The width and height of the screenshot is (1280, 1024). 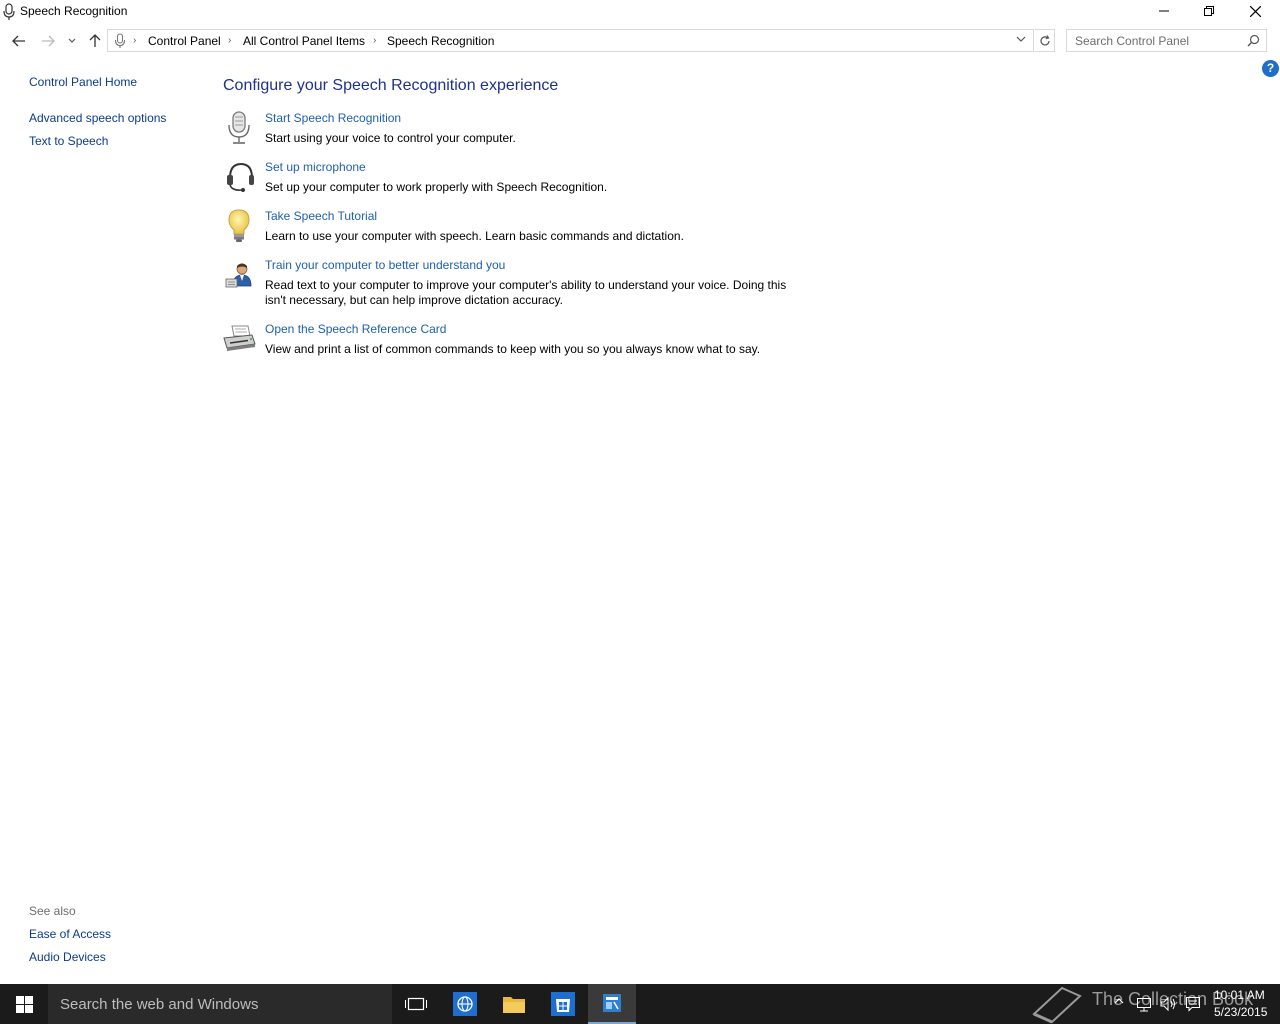 I want to click on taskbar-store-button, so click(x=563, y=1004).